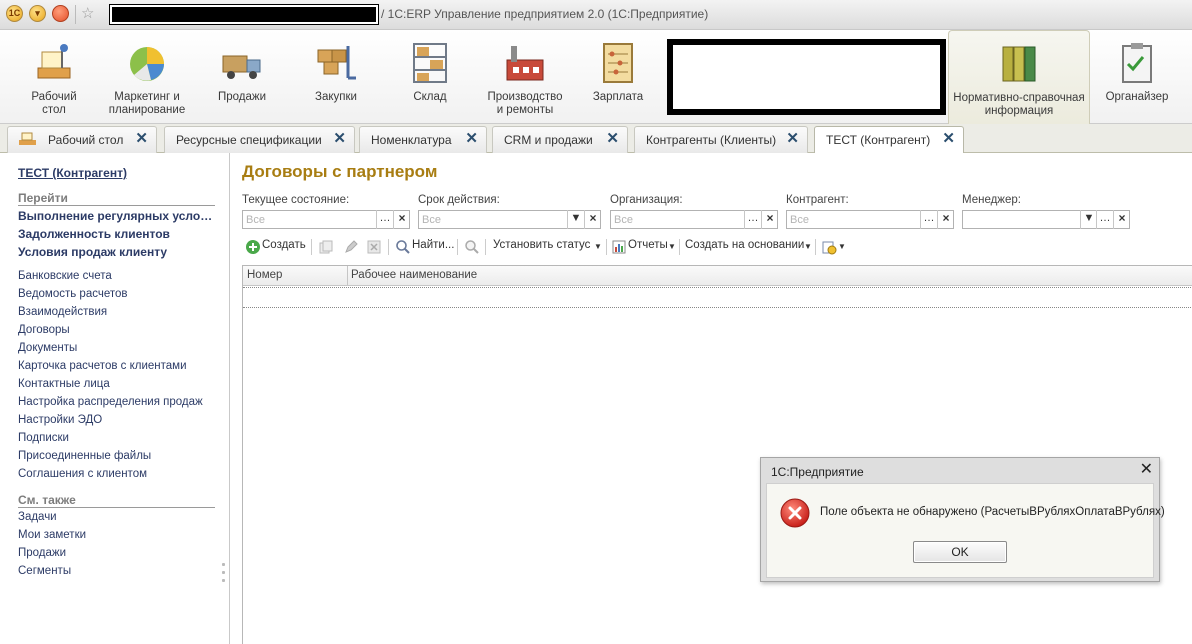 The image size is (1192, 644). What do you see at coordinates (147, 77) in the screenshot?
I see `section-marketing: Маркетинг и планирование` at bounding box center [147, 77].